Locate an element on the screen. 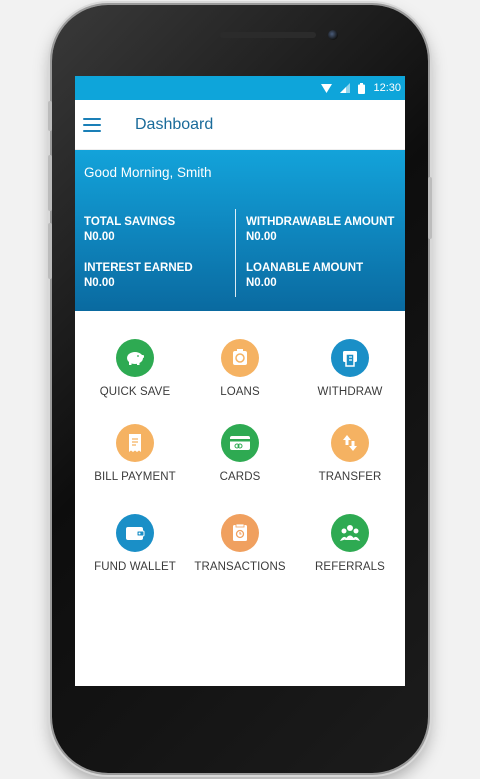  front-camera is located at coordinates (333, 35).